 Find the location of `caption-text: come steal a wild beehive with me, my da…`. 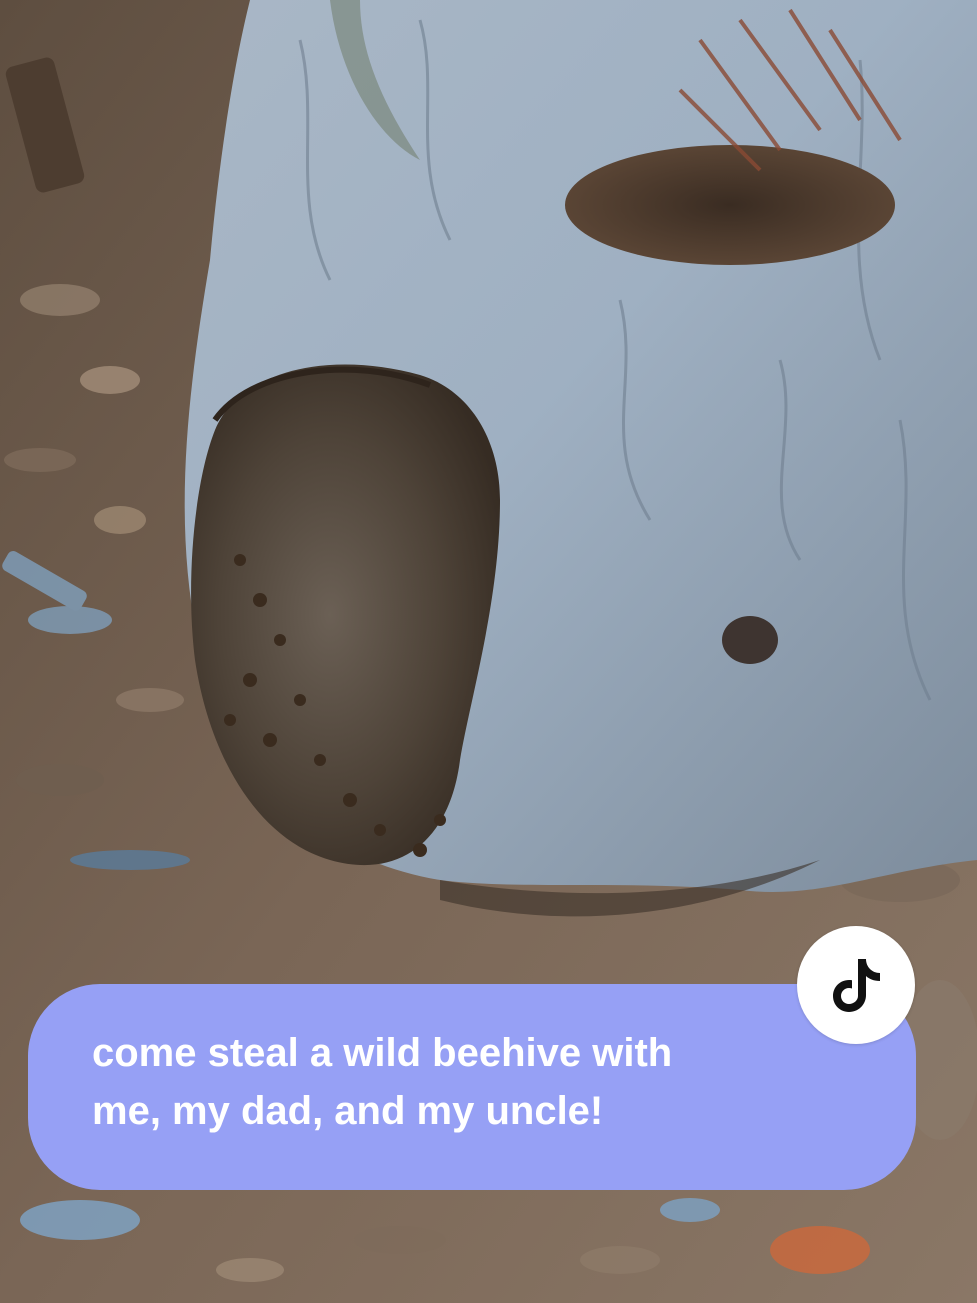

caption-text: come steal a wild beehive with me, my da… is located at coordinates (382, 1082).